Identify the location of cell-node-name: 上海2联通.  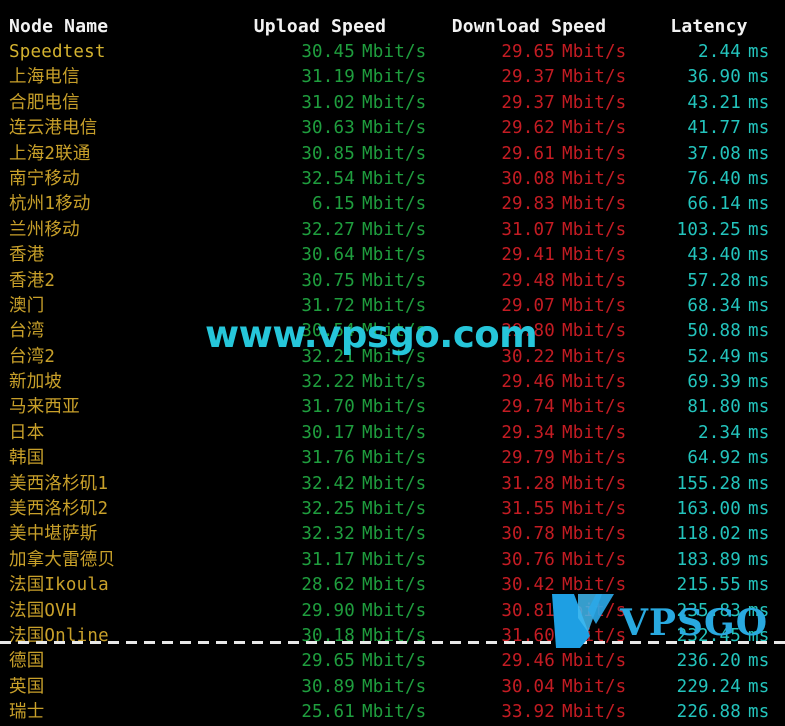
(50, 153).